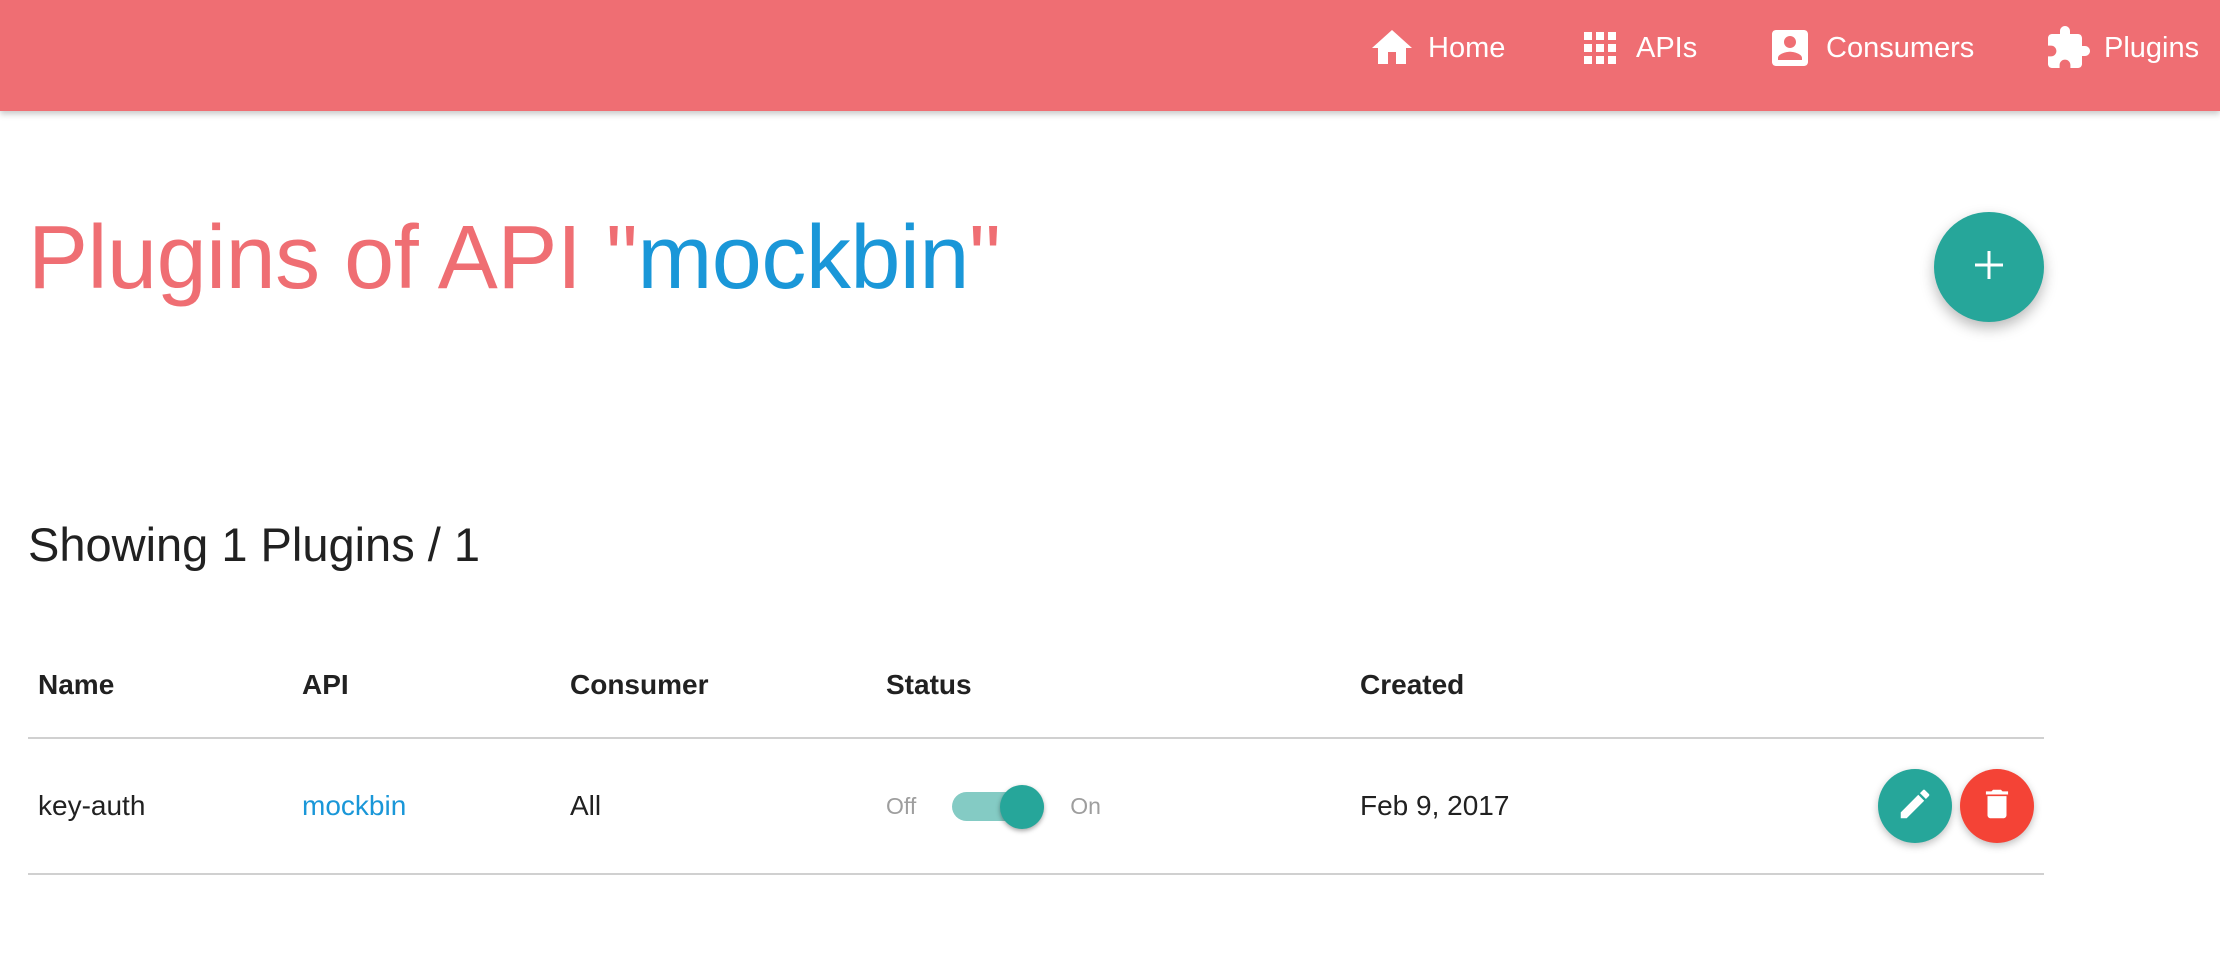 Image resolution: width=2220 pixels, height=968 pixels. Describe the element at coordinates (998, 806) in the screenshot. I see `status-toggle` at that location.